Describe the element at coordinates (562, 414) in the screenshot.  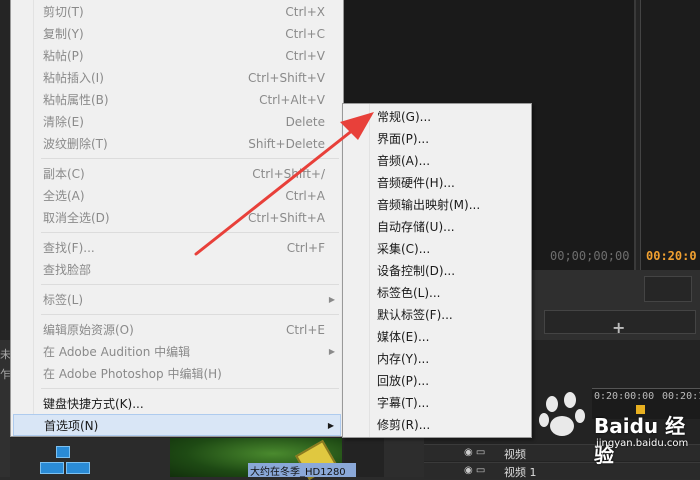
I see `baidu-paw-icon` at that location.